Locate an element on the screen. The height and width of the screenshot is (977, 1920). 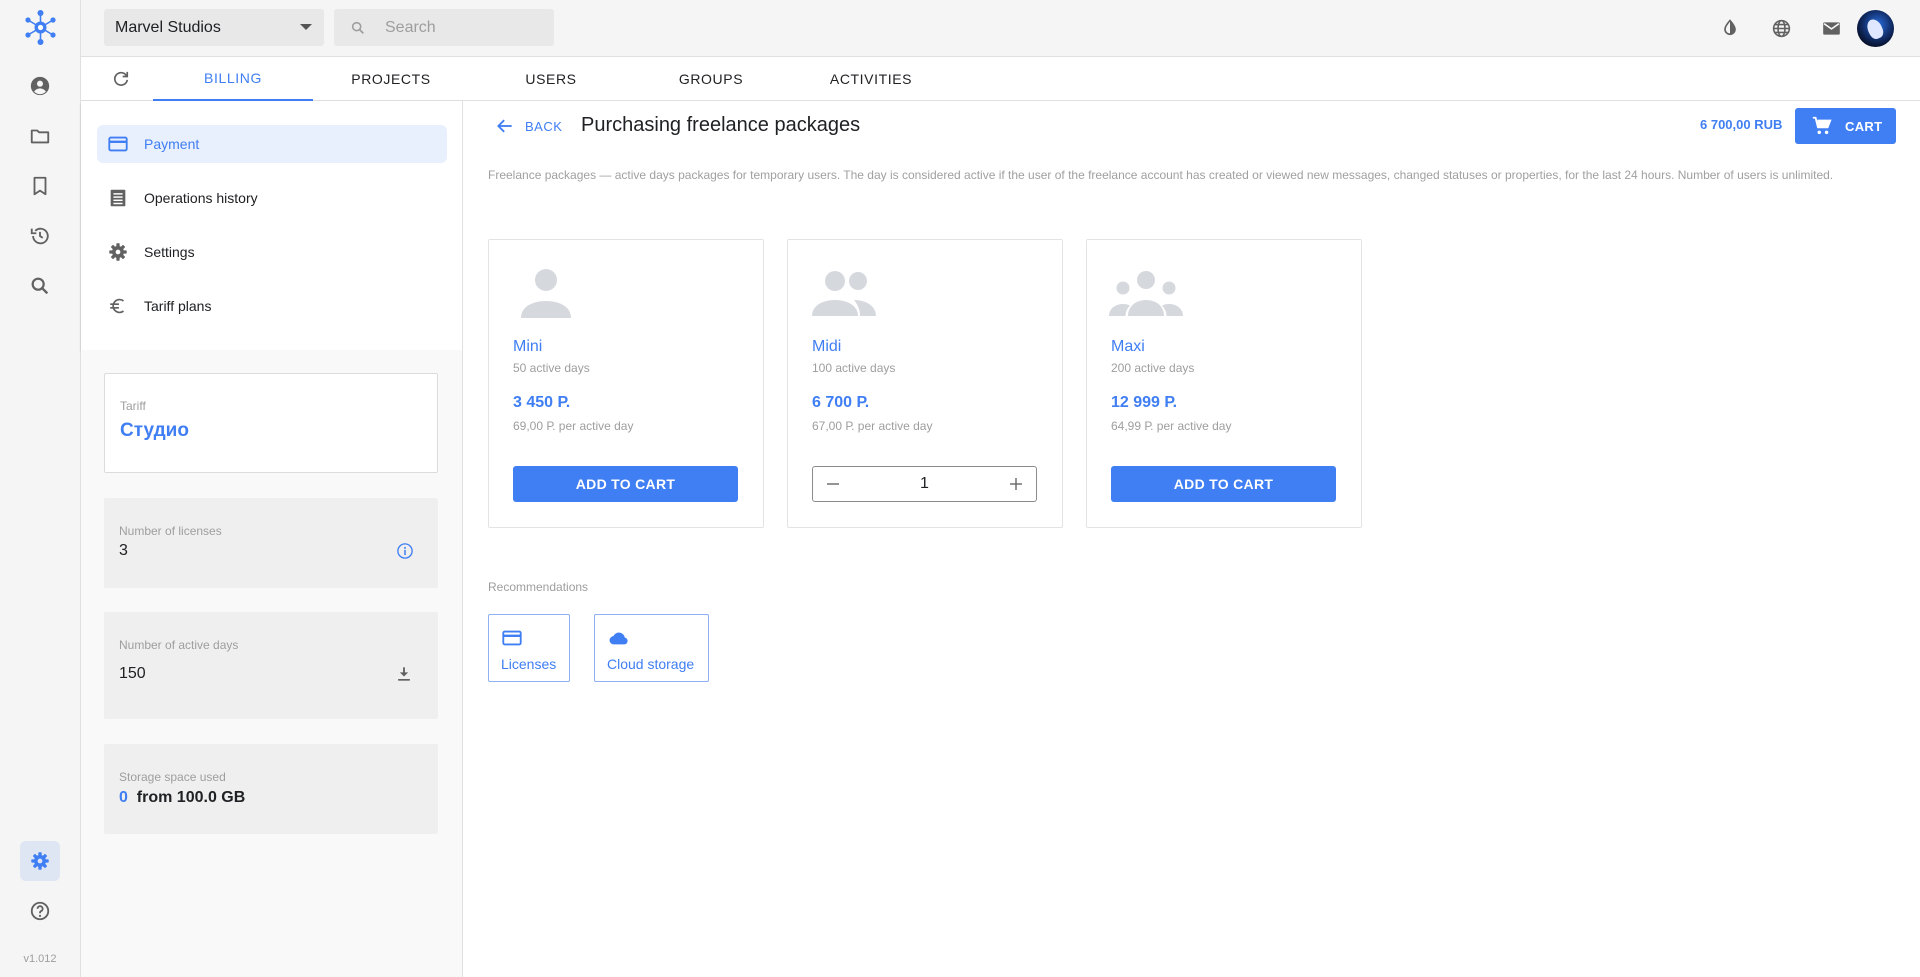
package-per-day: 67,00 Р. per active day is located at coordinates (872, 426).